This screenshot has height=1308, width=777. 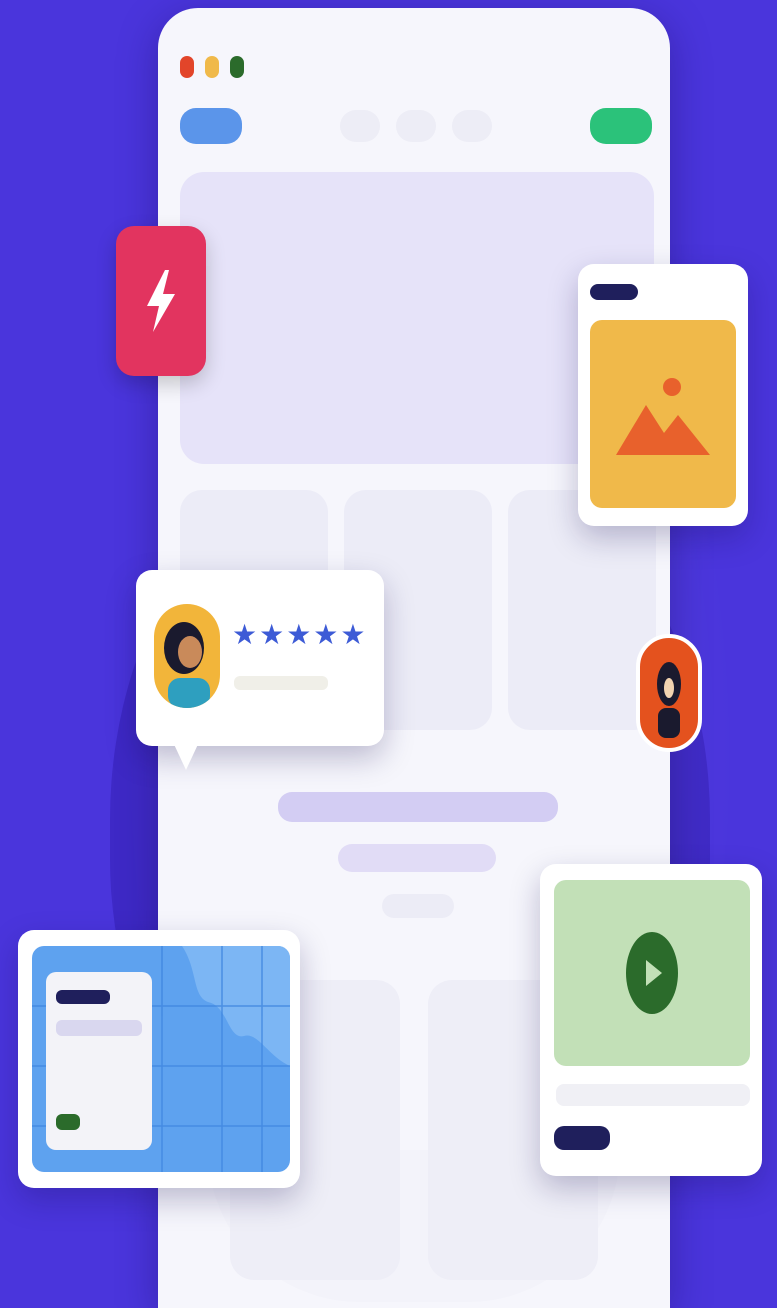 I want to click on map-panel-title-bar, so click(x=83, y=997).